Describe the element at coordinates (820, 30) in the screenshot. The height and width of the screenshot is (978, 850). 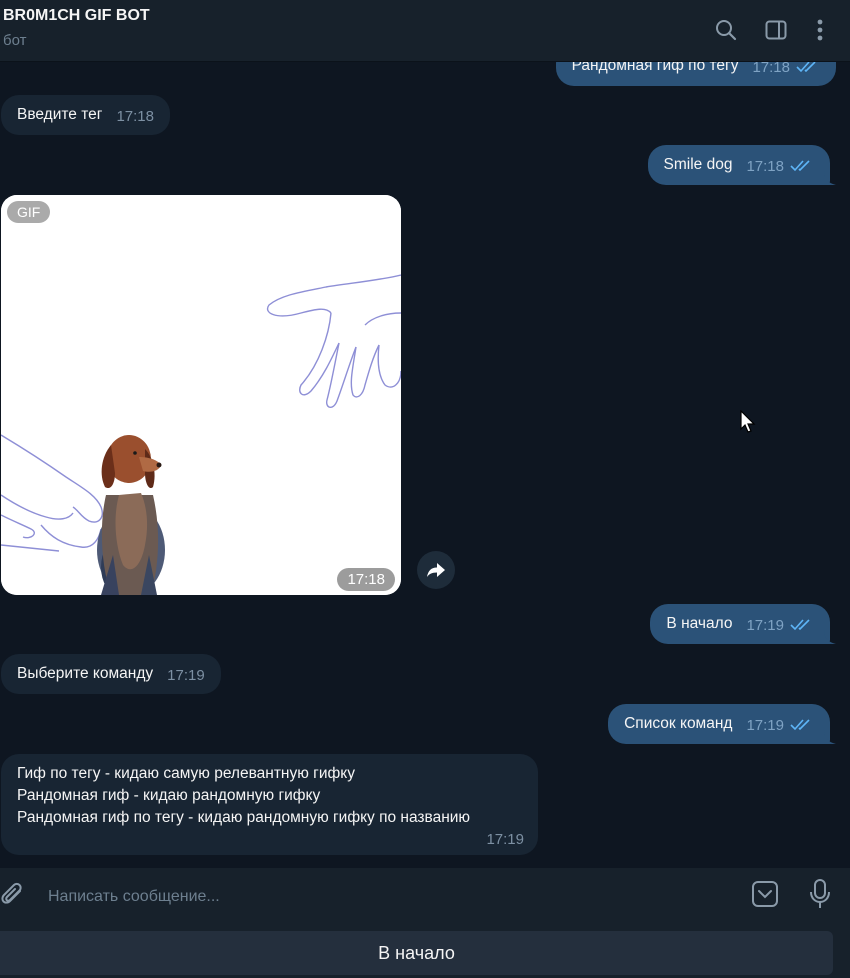
I see `more-vertical-icon` at that location.